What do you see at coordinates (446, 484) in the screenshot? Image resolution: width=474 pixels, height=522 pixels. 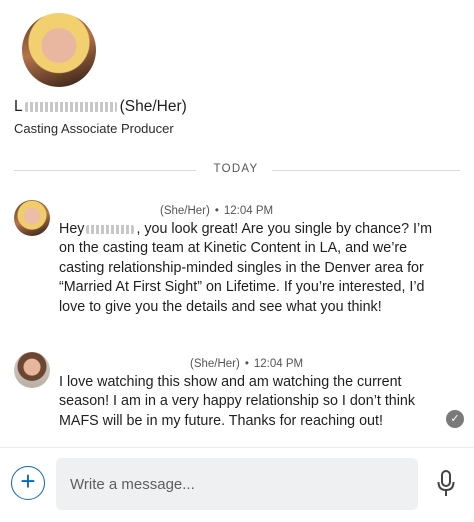 I see `microphone-icon` at bounding box center [446, 484].